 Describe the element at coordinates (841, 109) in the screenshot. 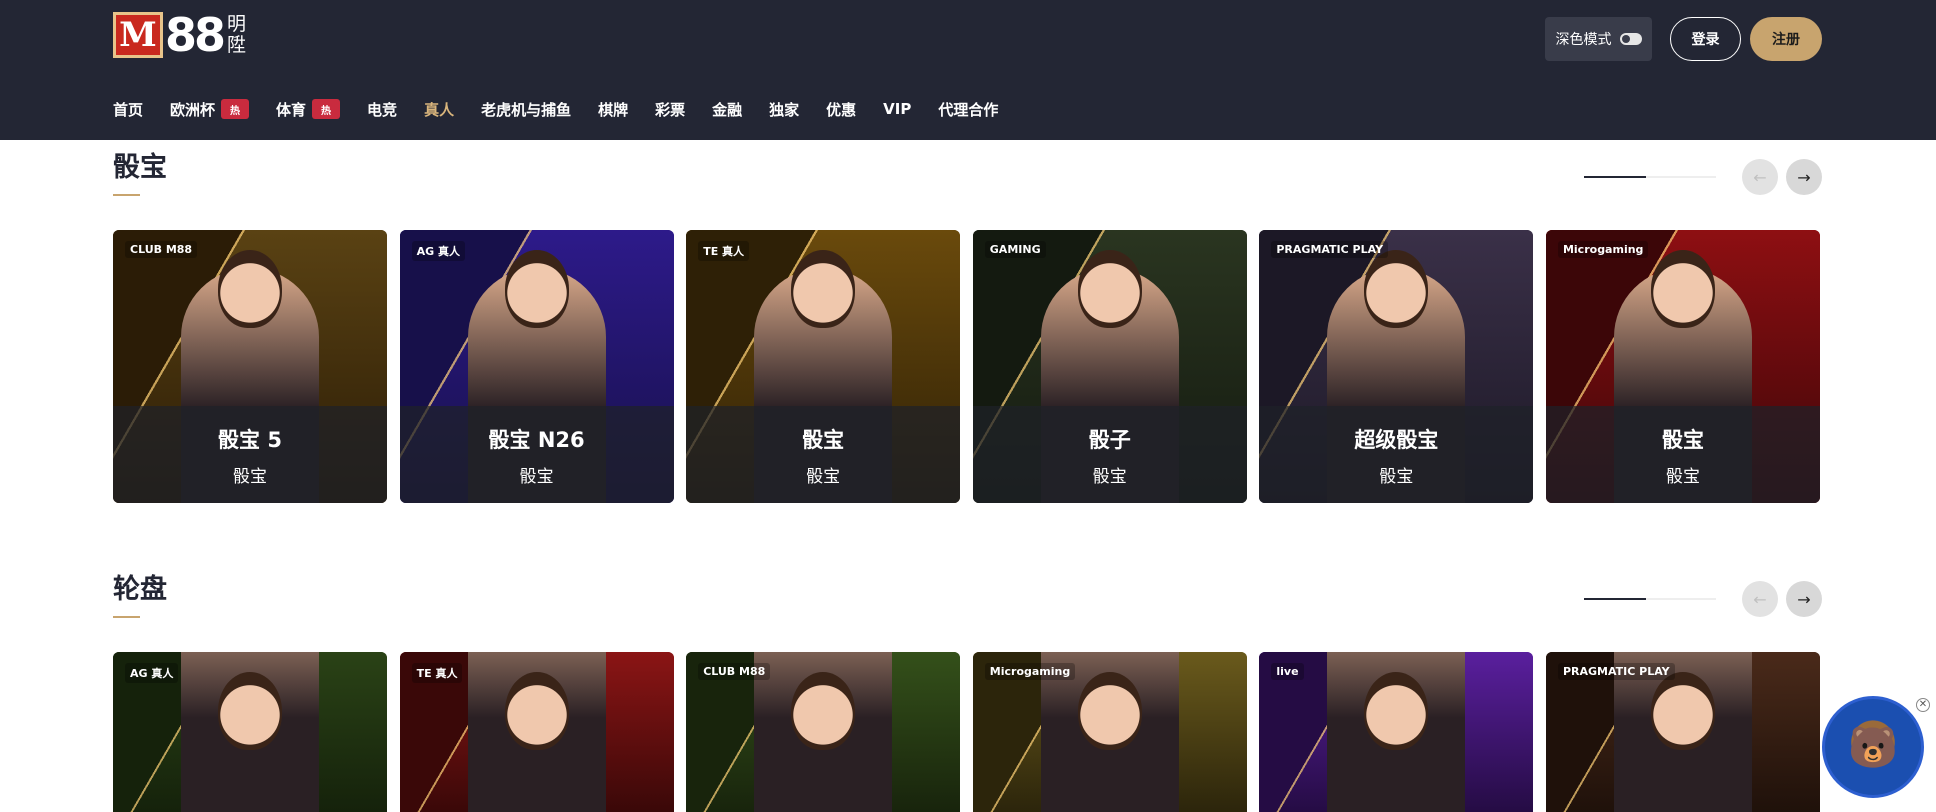

I see `nav-item-10: 优惠` at that location.